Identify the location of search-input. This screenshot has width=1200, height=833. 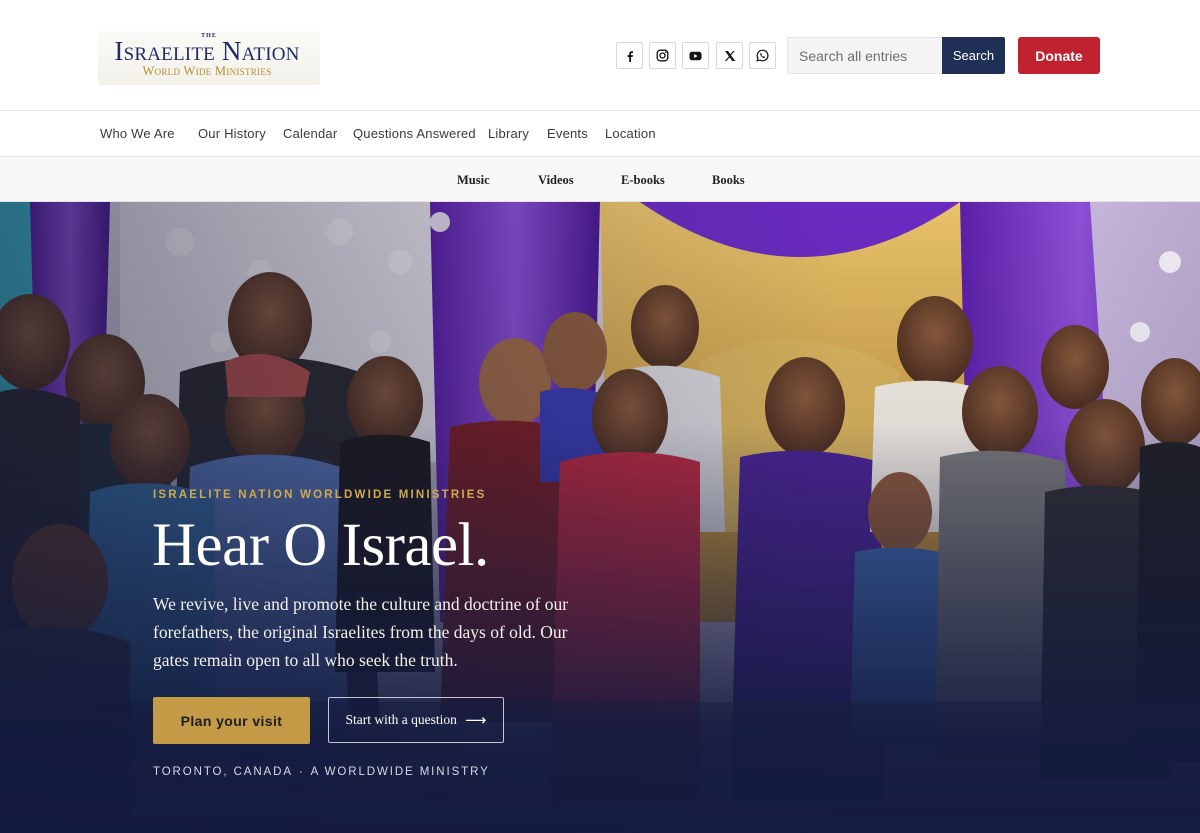
(865, 55).